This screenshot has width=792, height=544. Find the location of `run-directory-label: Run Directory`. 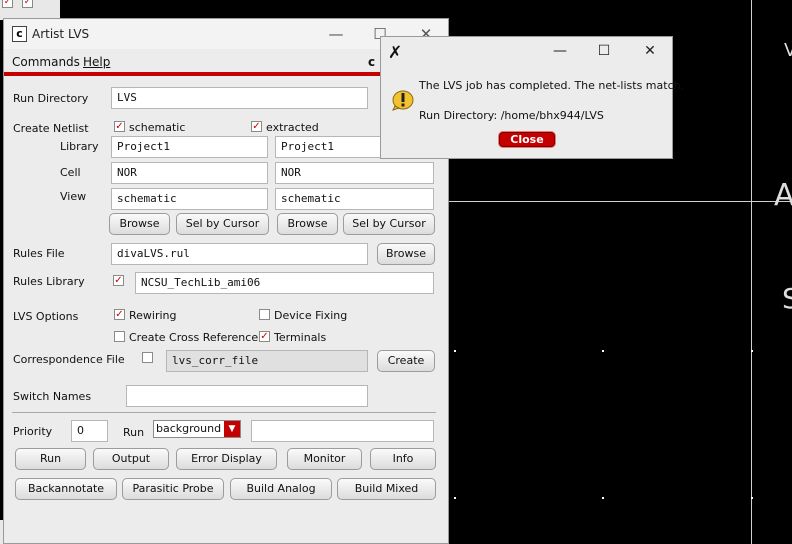

run-directory-label: Run Directory is located at coordinates (51, 98).